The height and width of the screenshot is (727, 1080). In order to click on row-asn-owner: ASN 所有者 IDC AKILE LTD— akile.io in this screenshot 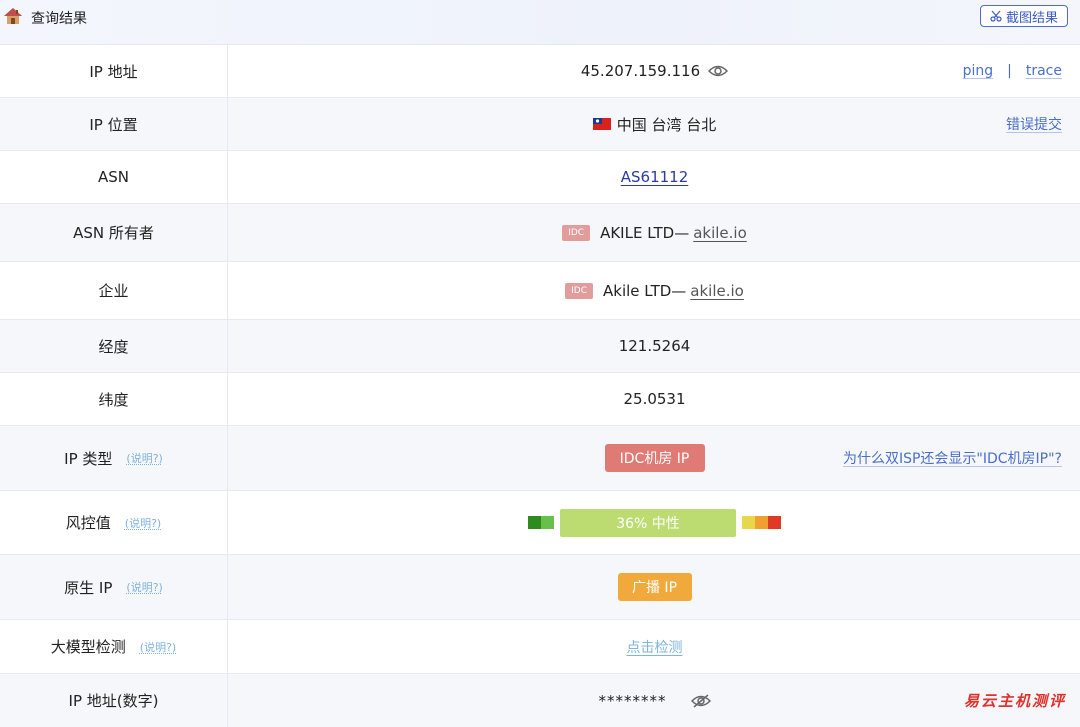, I will do `click(540, 233)`.